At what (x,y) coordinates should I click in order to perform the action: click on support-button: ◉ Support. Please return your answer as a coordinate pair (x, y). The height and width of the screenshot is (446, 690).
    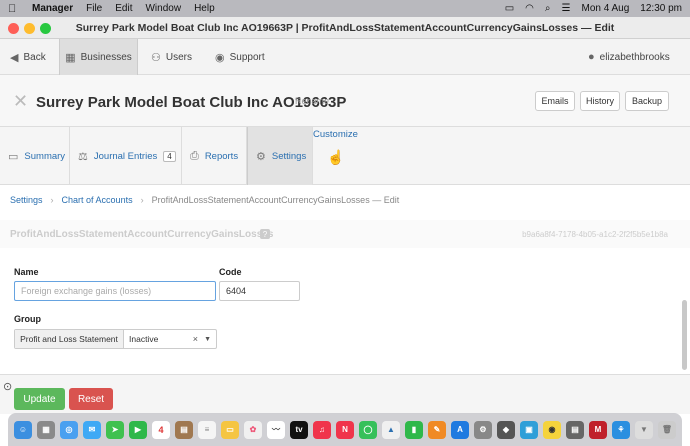
    Looking at the image, I should click on (240, 57).